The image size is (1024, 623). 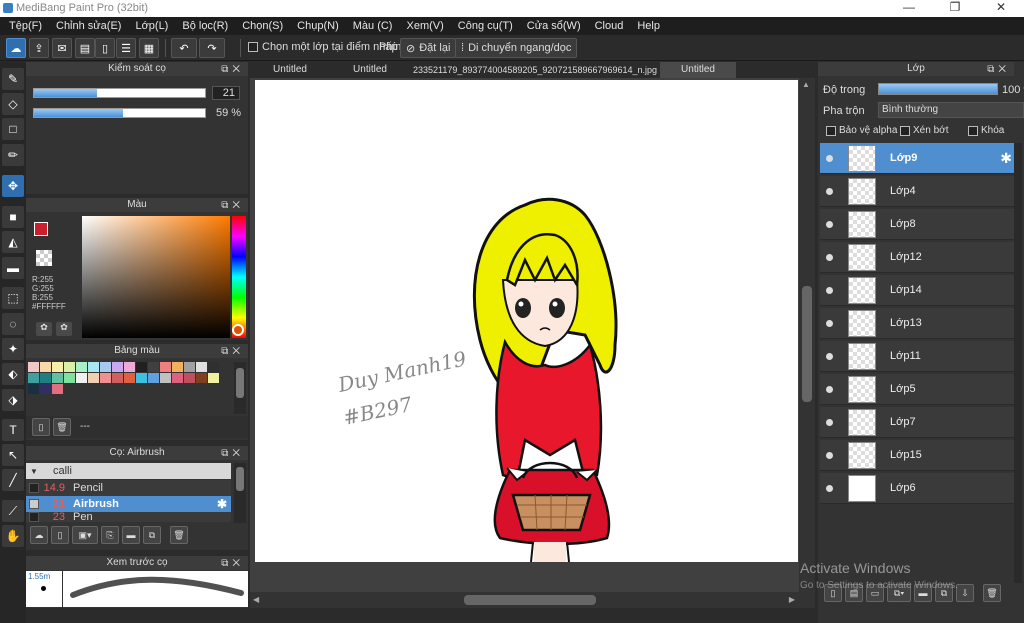 What do you see at coordinates (13, 430) in the screenshot?
I see `text-tool-icon: T` at bounding box center [13, 430].